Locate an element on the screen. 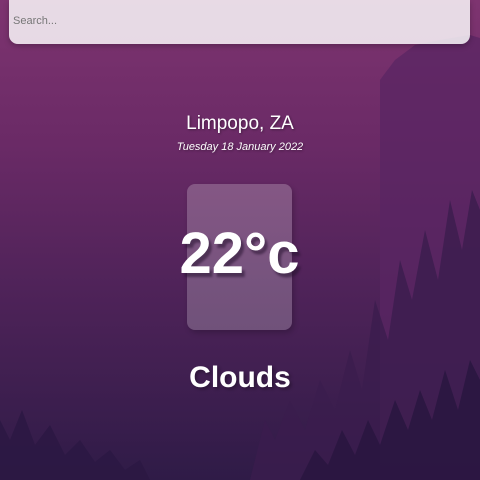  date-label: Tuesday 18 January 2022 is located at coordinates (240, 147).